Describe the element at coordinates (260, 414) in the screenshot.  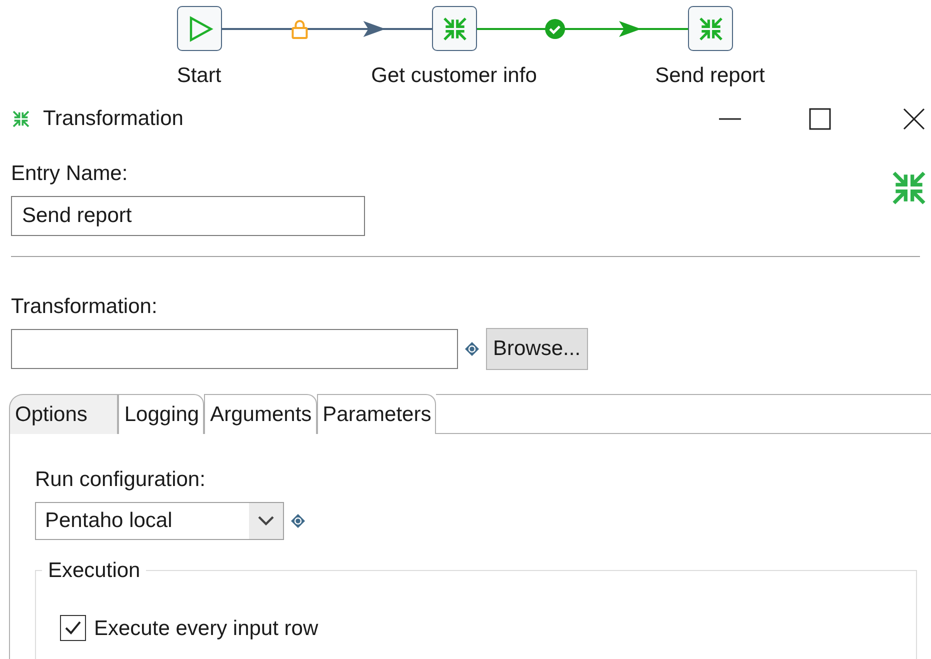
I see `tab: Arguments` at that location.